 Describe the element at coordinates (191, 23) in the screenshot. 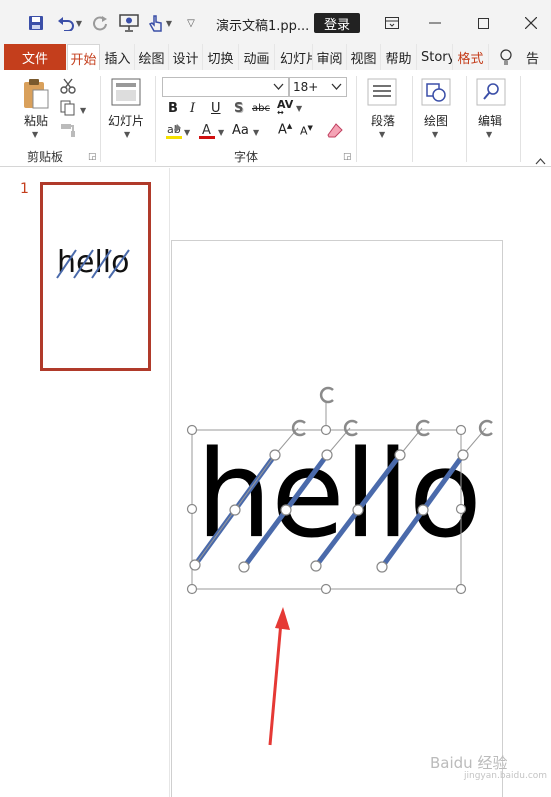

I see `customize-toolbar-icon: ▽` at that location.